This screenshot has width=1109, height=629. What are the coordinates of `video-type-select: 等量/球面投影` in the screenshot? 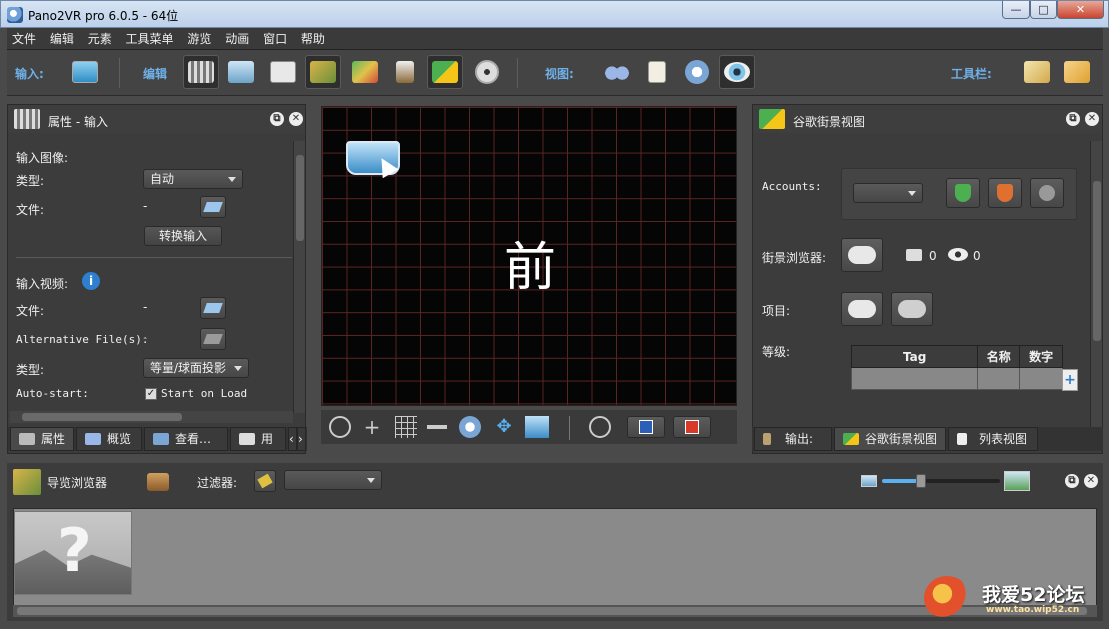 It's located at (196, 368).